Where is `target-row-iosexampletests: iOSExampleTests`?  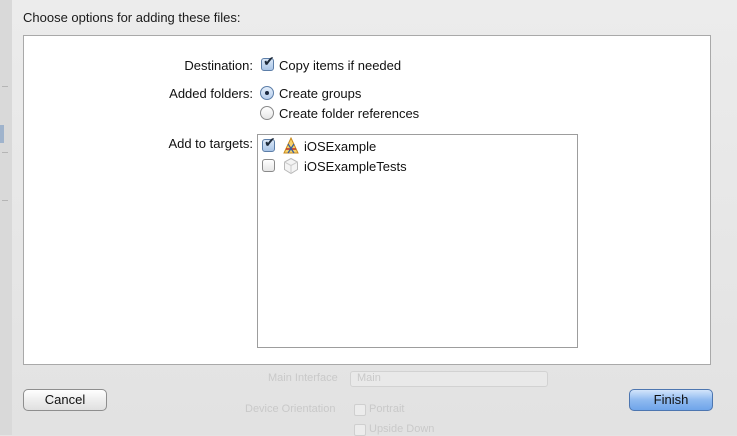
target-row-iosexampletests: iOSExampleTests is located at coordinates (417, 166).